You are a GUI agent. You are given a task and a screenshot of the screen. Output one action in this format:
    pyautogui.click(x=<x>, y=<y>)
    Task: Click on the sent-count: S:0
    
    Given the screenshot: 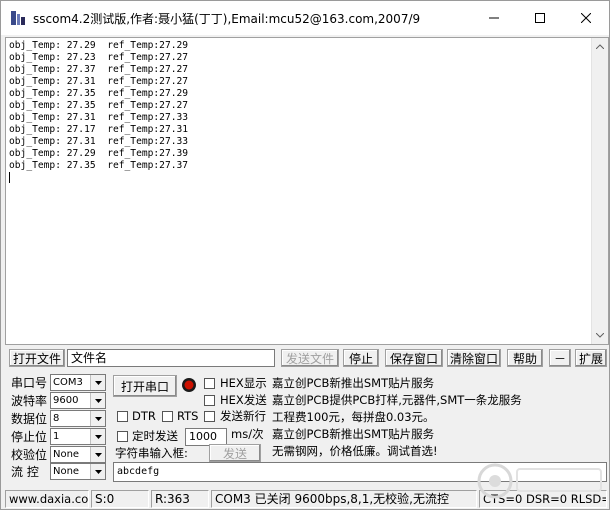 What is the action you would take?
    pyautogui.click(x=120, y=499)
    